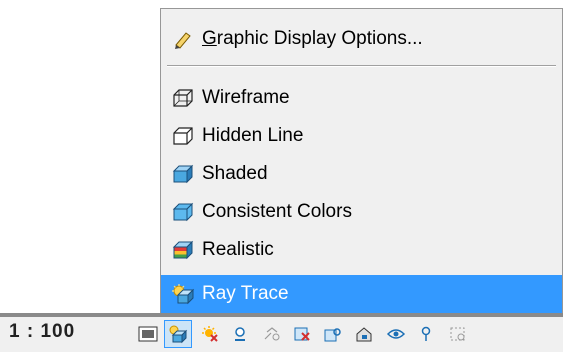 The image size is (563, 352). What do you see at coordinates (364, 334) in the screenshot?
I see `unlock-3d-view-icon` at bounding box center [364, 334].